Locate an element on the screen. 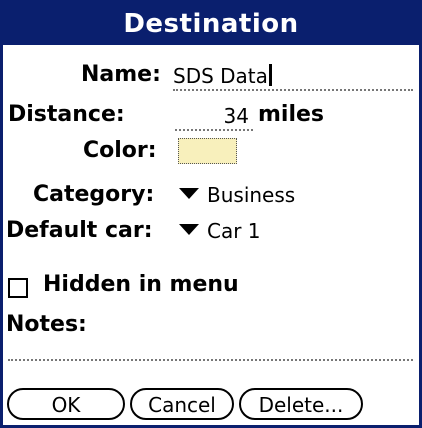  default-car-value: Car 1 is located at coordinates (234, 231).